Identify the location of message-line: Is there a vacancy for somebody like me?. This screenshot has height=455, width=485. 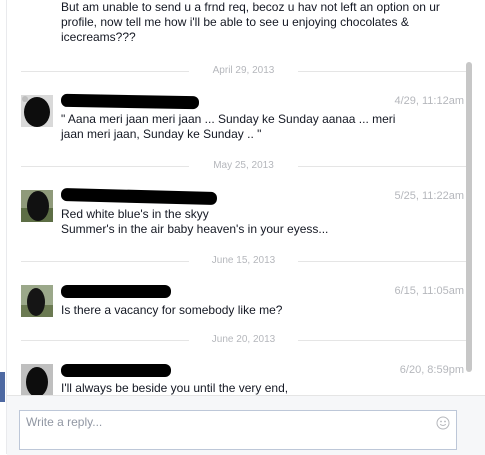
(172, 310).